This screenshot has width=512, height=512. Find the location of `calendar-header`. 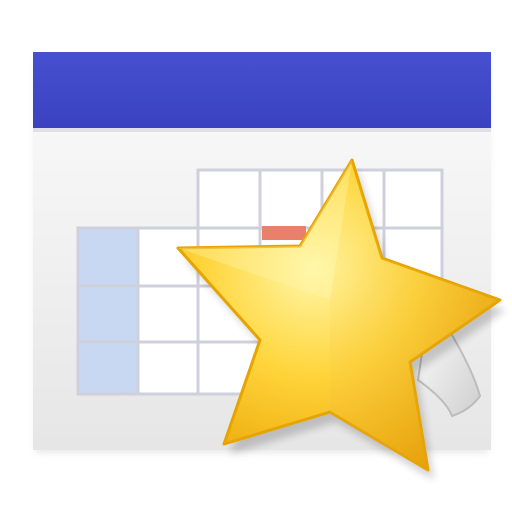

calendar-header is located at coordinates (262, 90).